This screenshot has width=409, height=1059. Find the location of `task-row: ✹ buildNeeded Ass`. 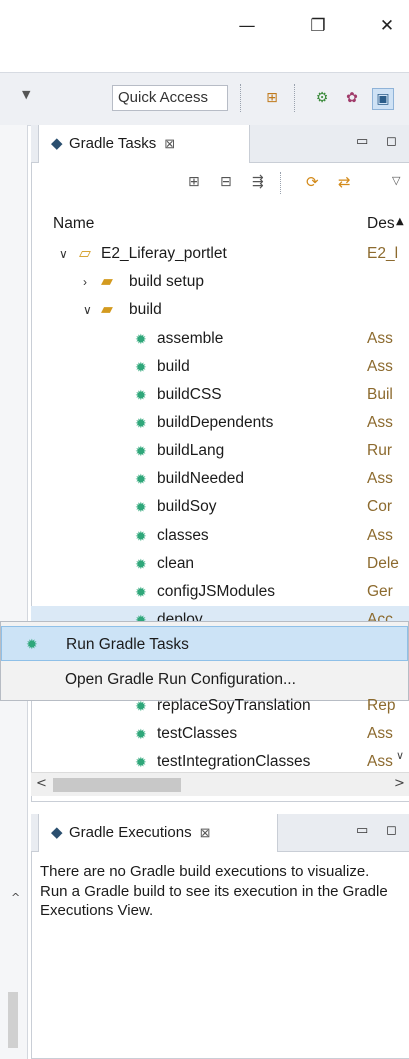

task-row: ✹ buildNeeded Ass is located at coordinates (220, 479).